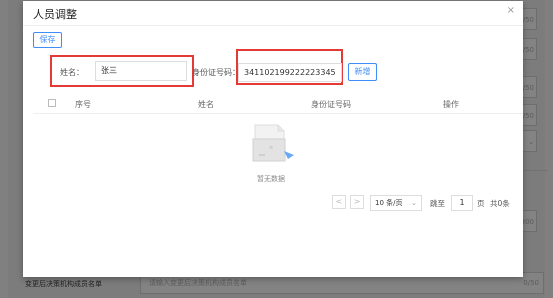  Describe the element at coordinates (47, 40) in the screenshot. I see `save-button: 保存` at that location.